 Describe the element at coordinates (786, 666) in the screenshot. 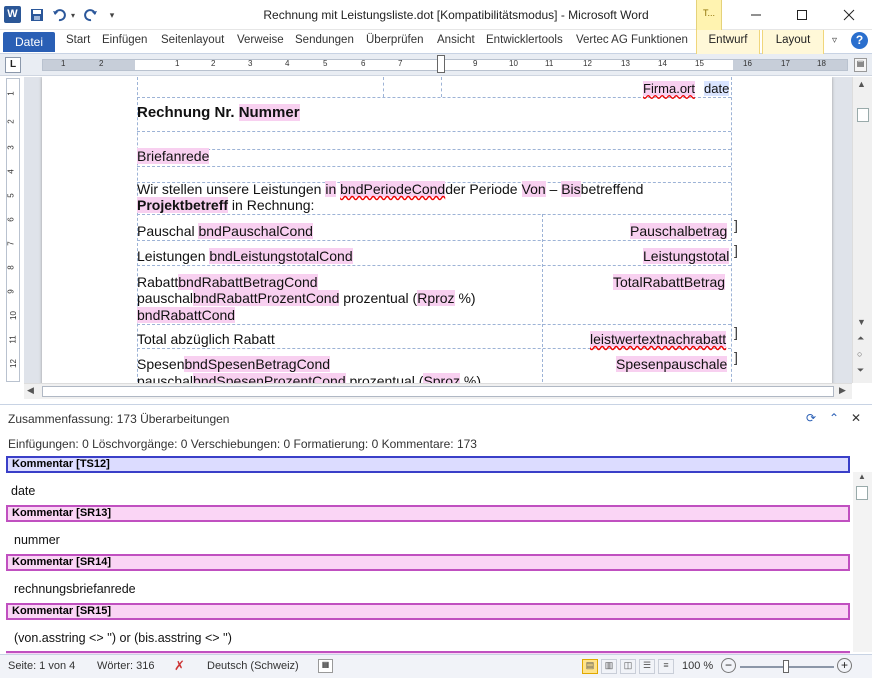

I see `zoom-slider-thumb` at that location.